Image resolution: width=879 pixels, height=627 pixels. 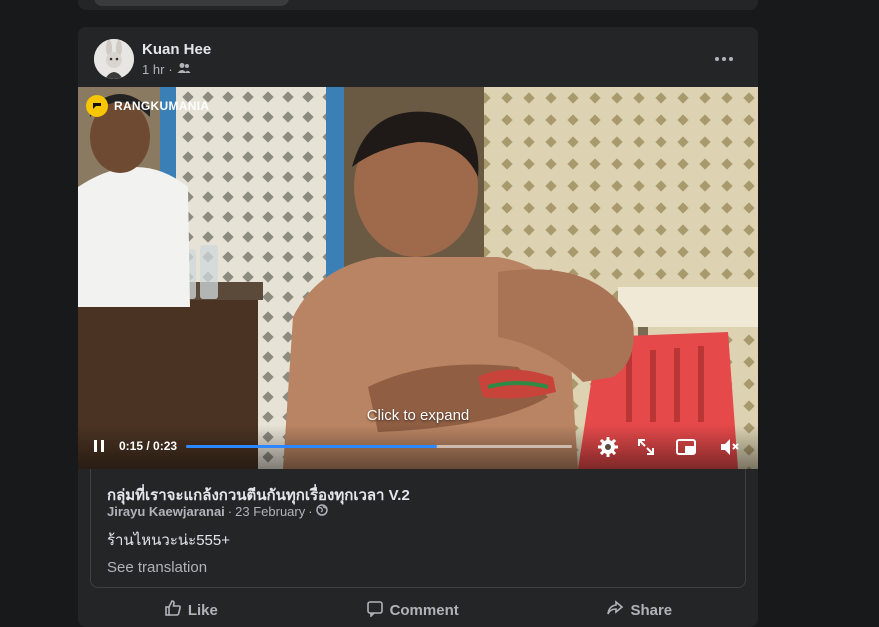 What do you see at coordinates (615, 610) in the screenshot?
I see `share-icon` at bounding box center [615, 610].